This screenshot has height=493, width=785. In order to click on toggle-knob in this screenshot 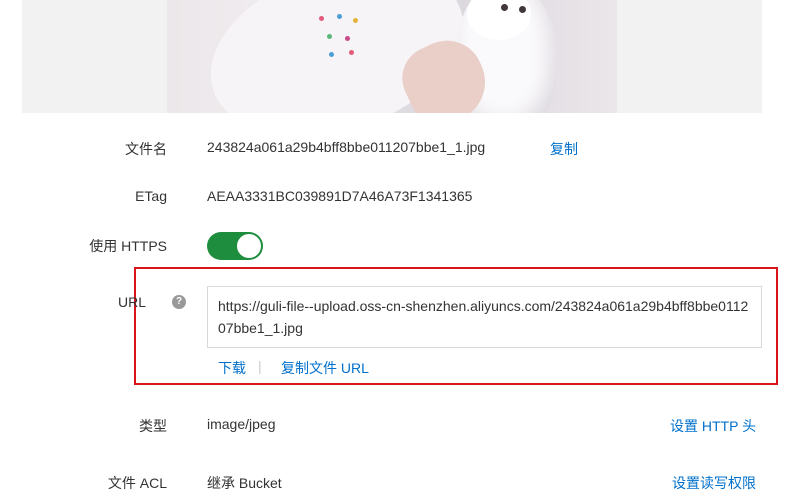, I will do `click(249, 246)`.